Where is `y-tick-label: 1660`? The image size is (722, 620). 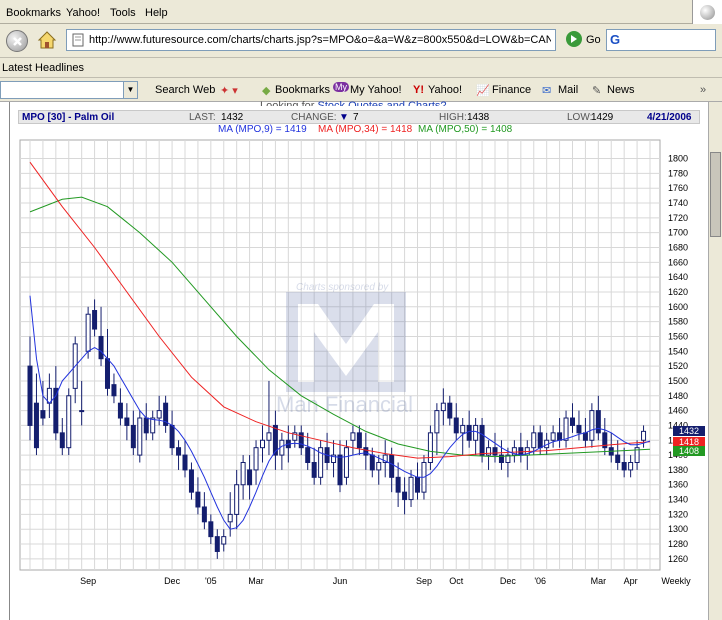 y-tick-label: 1660 is located at coordinates (678, 262).